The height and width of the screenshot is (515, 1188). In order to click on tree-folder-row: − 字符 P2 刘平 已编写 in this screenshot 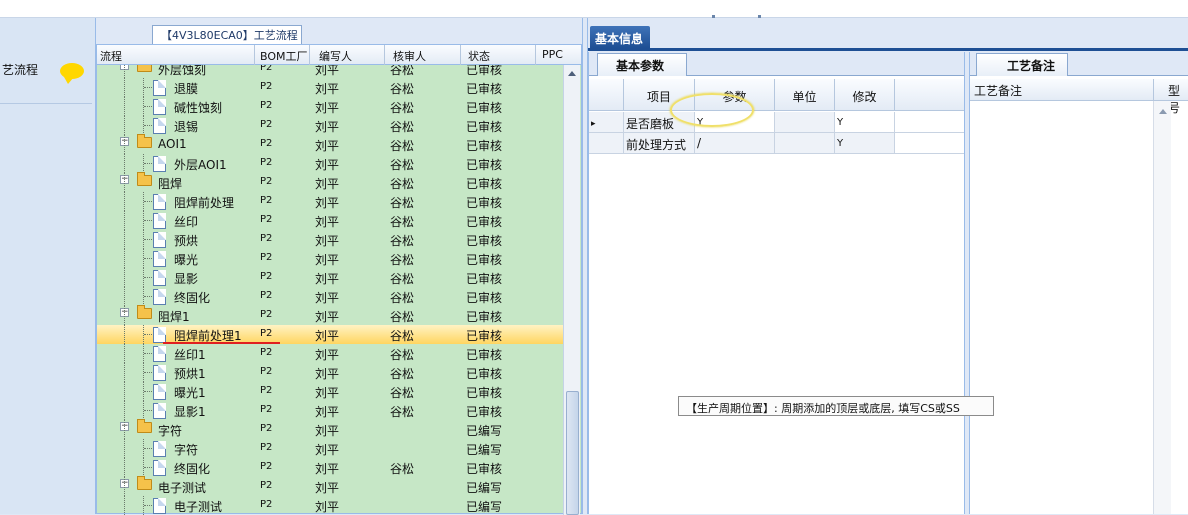, I will do `click(330, 429)`.